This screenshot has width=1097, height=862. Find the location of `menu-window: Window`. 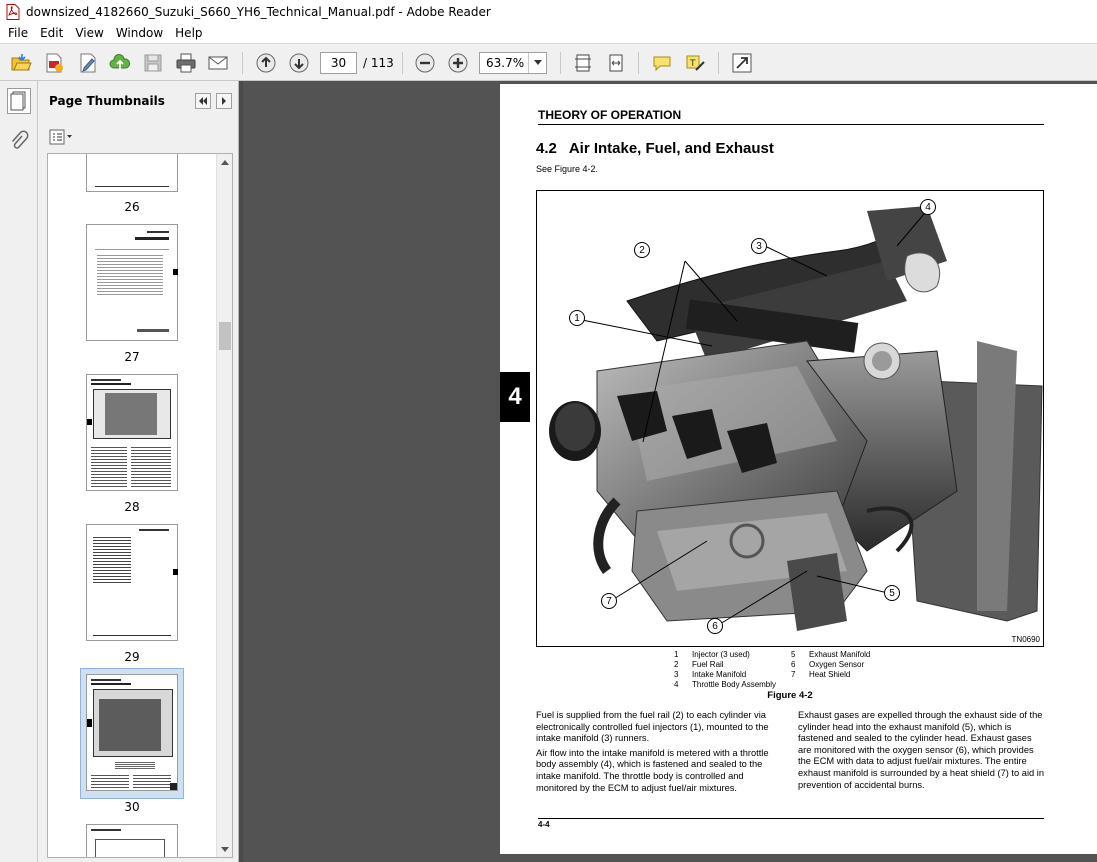

menu-window: Window is located at coordinates (139, 33).